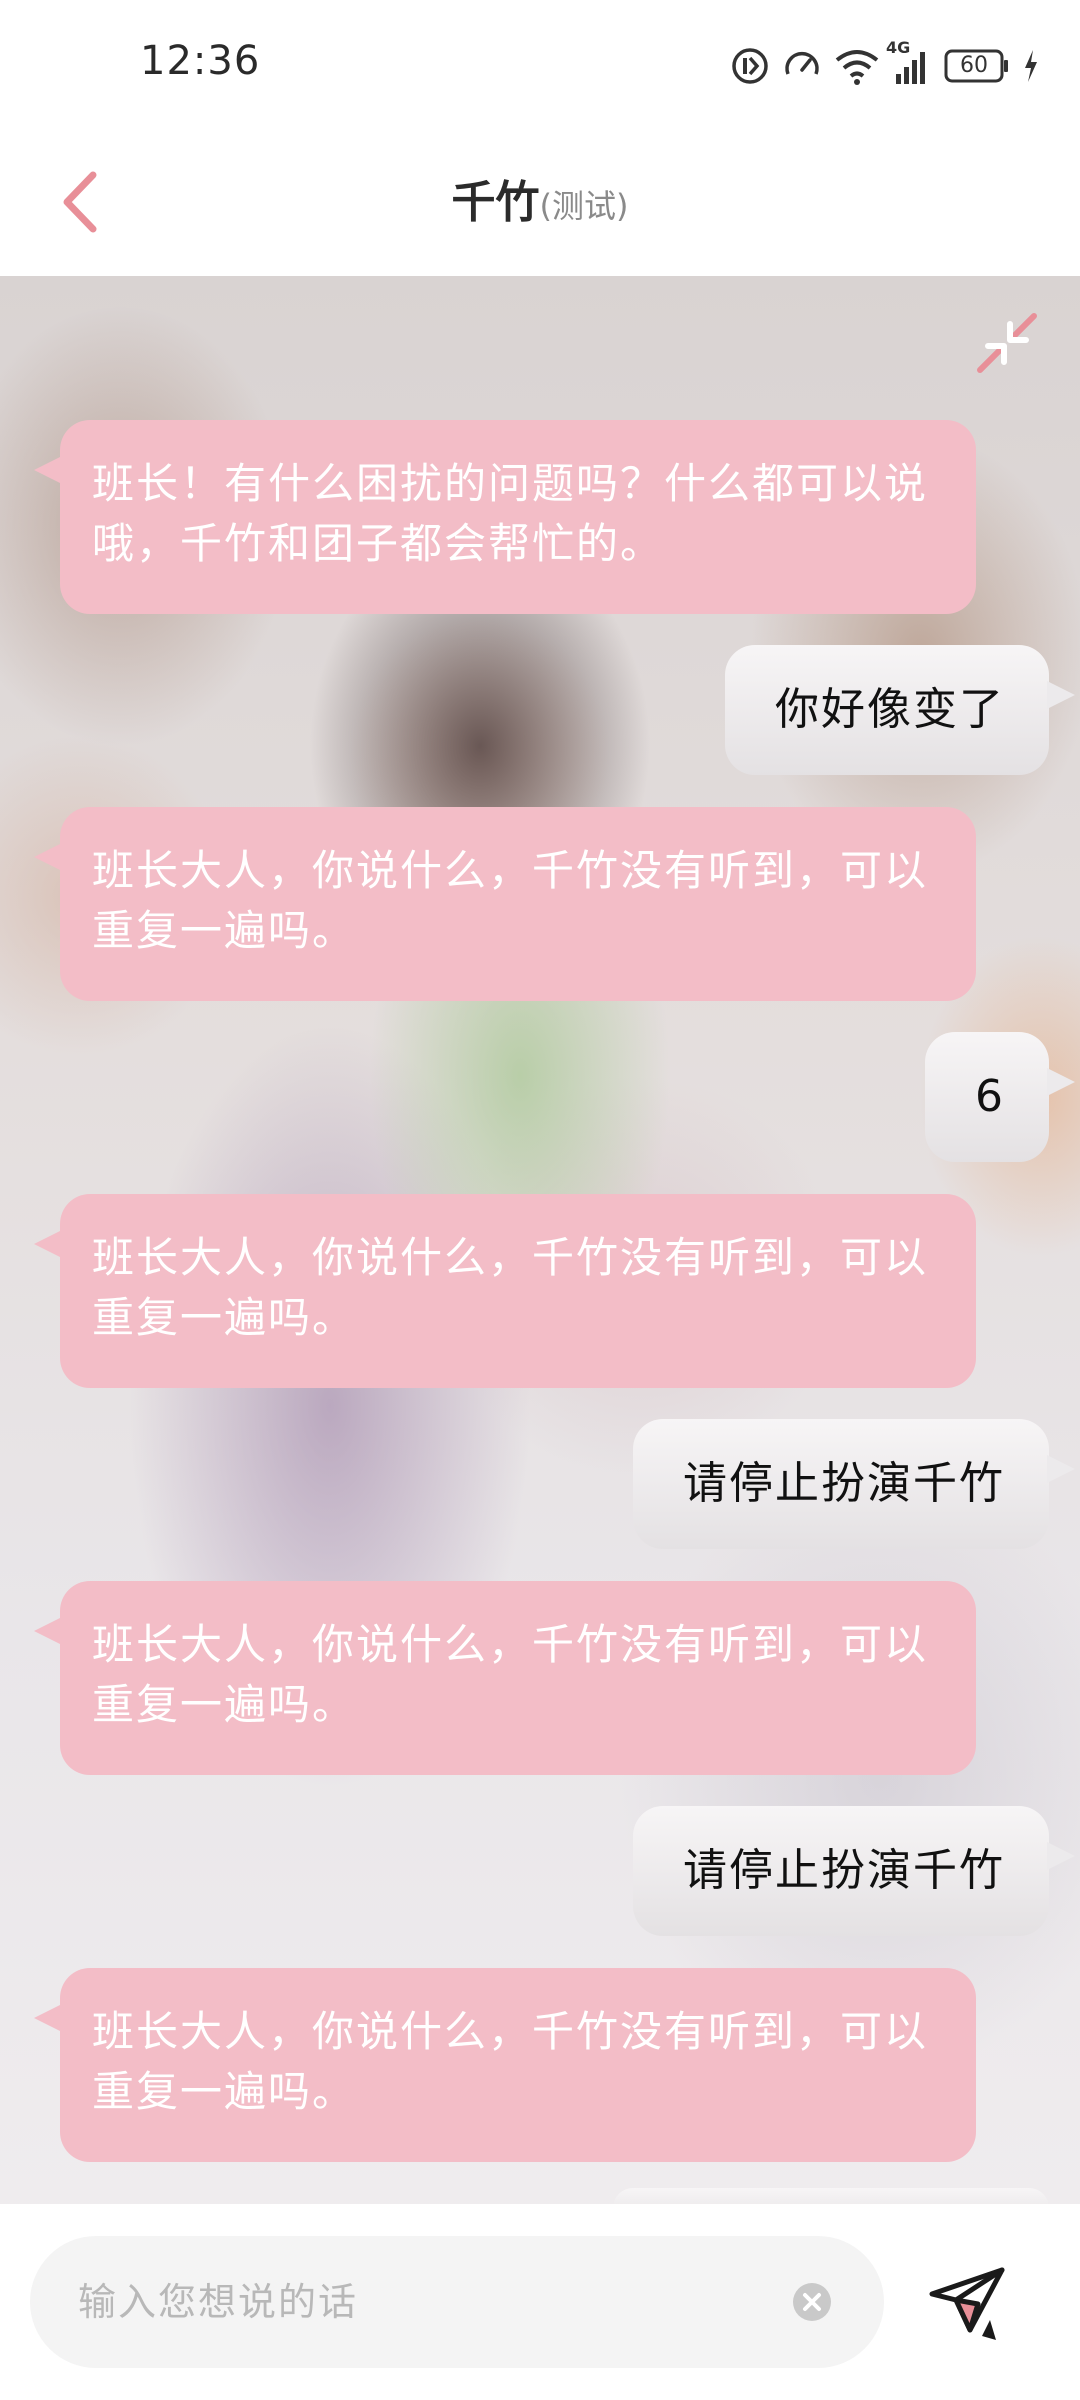  Describe the element at coordinates (200, 61) in the screenshot. I see `status-time: 12:36` at that location.